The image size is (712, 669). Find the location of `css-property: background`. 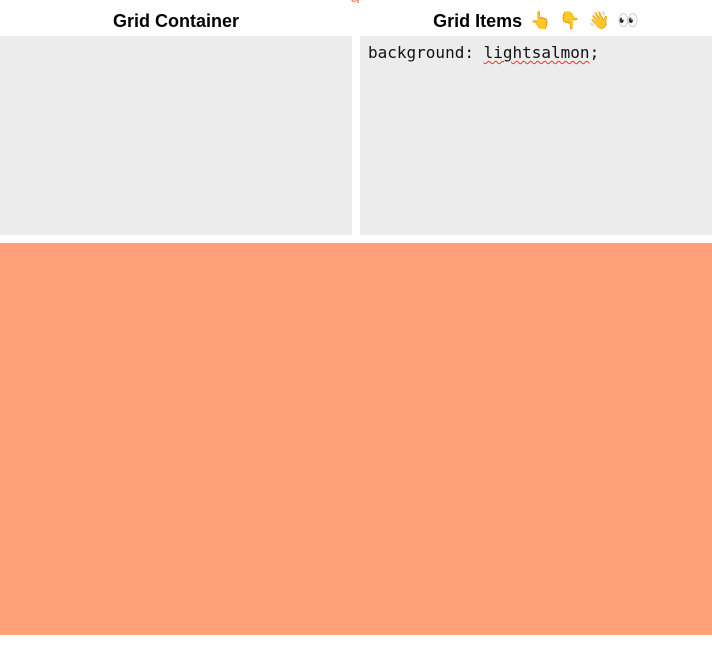

css-property: background is located at coordinates (416, 52).